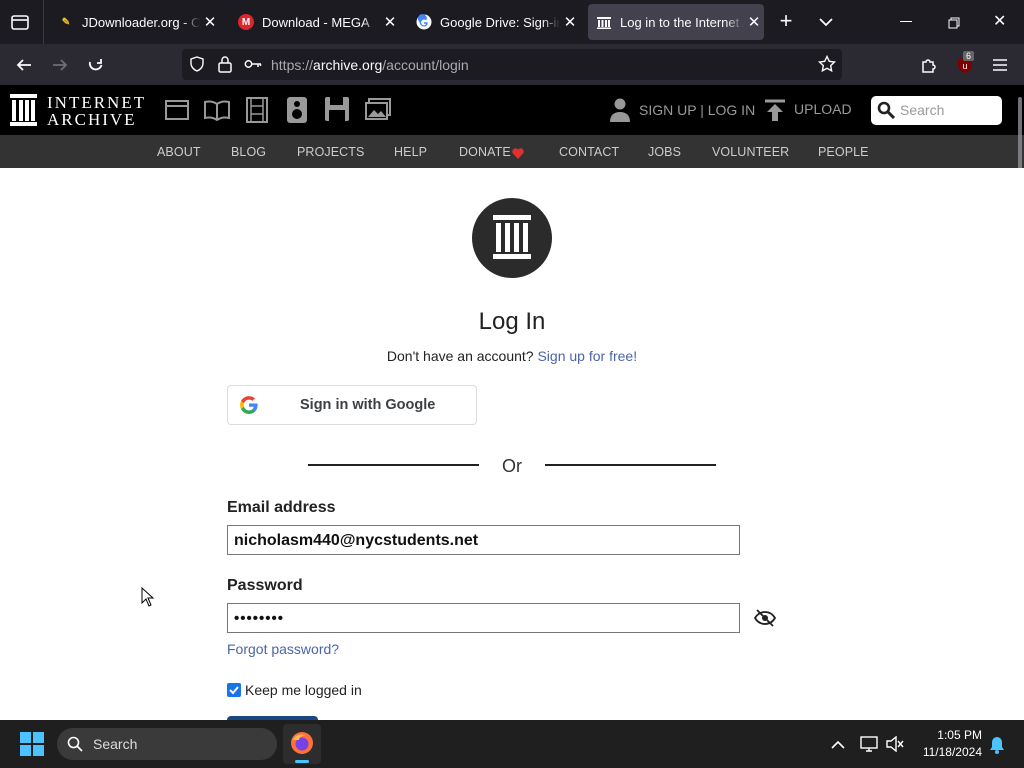  I want to click on signup-login-link: SIGN UP | LOG IN, so click(697, 110).